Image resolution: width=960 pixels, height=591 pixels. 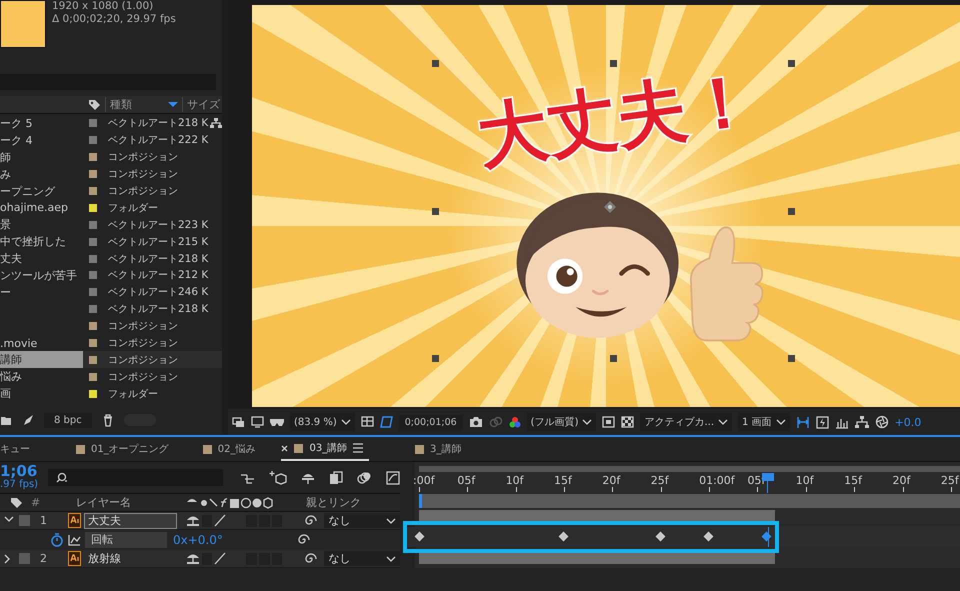 I want to click on sparkle-cube-icon, so click(x=278, y=477).